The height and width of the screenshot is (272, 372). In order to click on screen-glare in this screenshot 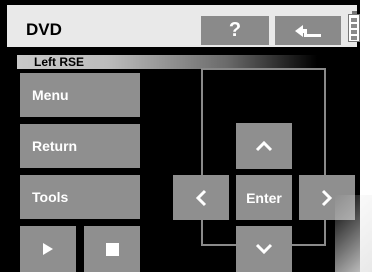, I will do `click(353, 233)`.